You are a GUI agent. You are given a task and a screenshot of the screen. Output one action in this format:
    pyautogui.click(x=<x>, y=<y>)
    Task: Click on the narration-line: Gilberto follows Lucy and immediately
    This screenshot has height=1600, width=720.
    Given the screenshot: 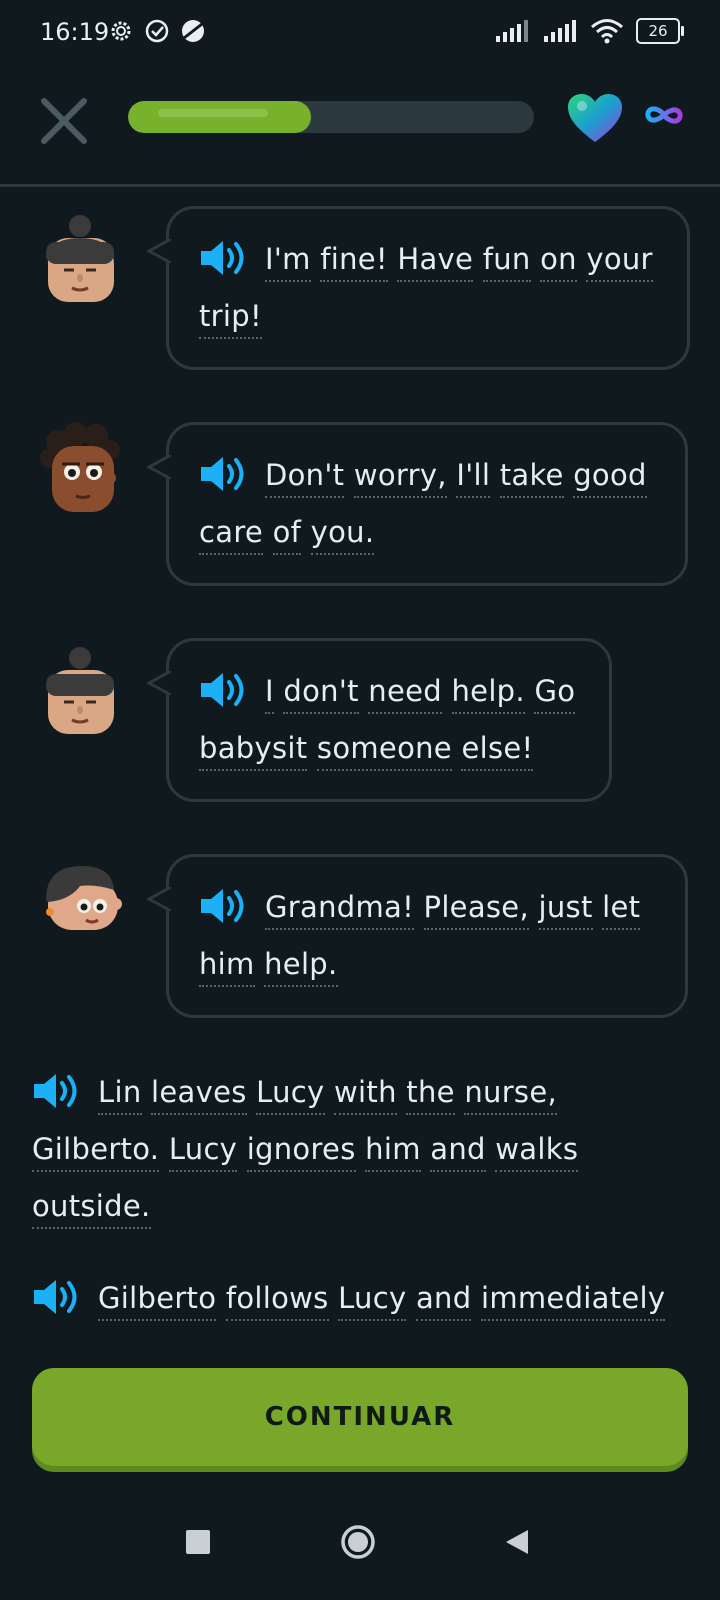 What is the action you would take?
    pyautogui.click(x=382, y=1301)
    